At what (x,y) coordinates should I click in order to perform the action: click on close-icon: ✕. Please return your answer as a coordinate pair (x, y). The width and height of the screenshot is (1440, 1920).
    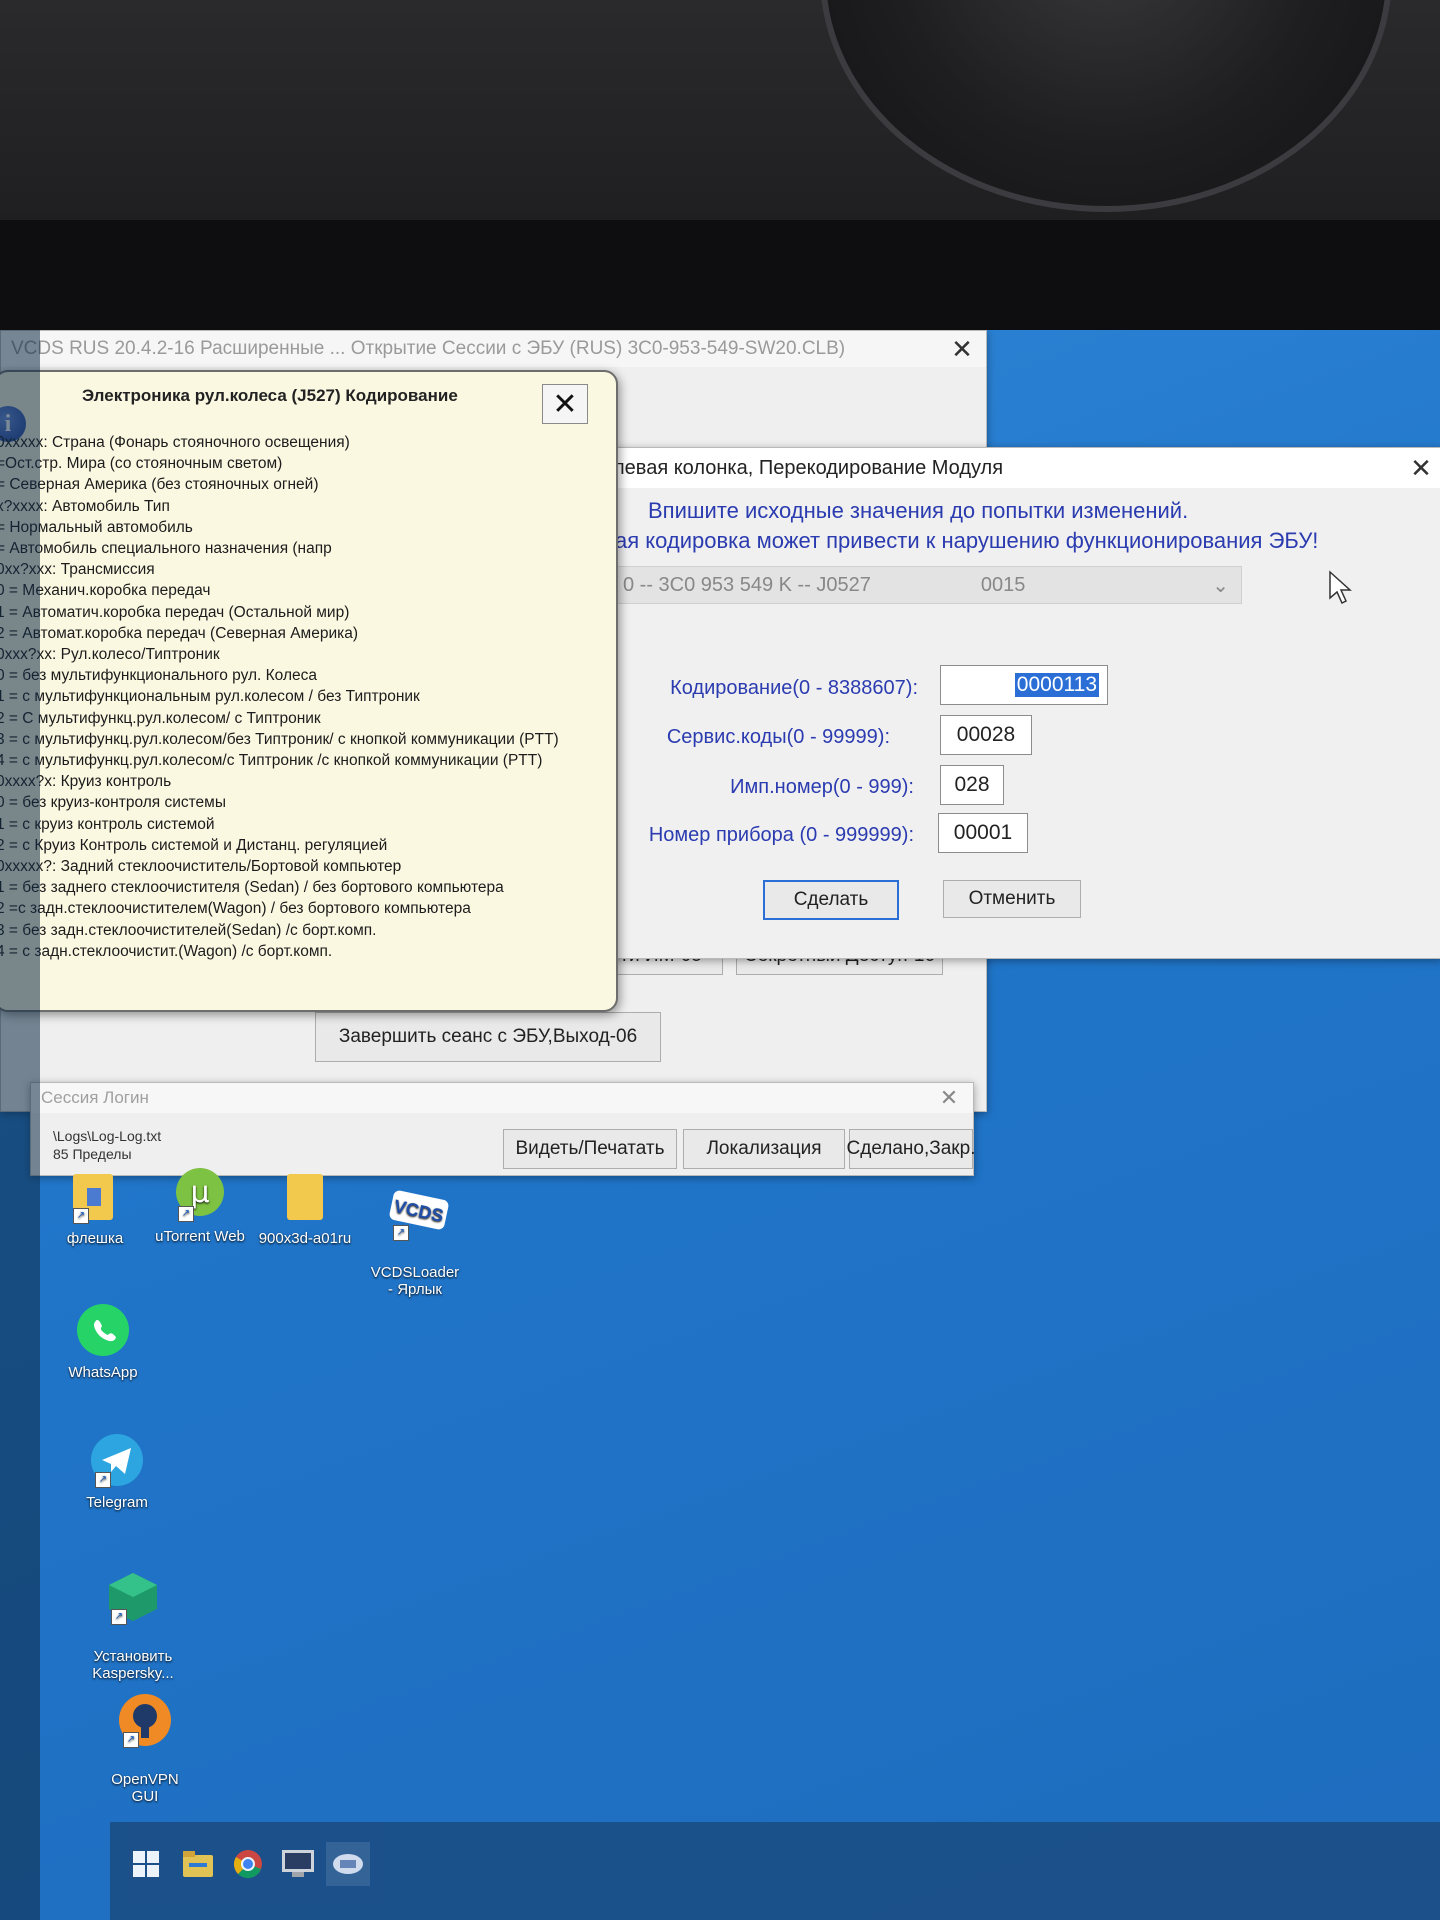
    Looking at the image, I should click on (565, 404).